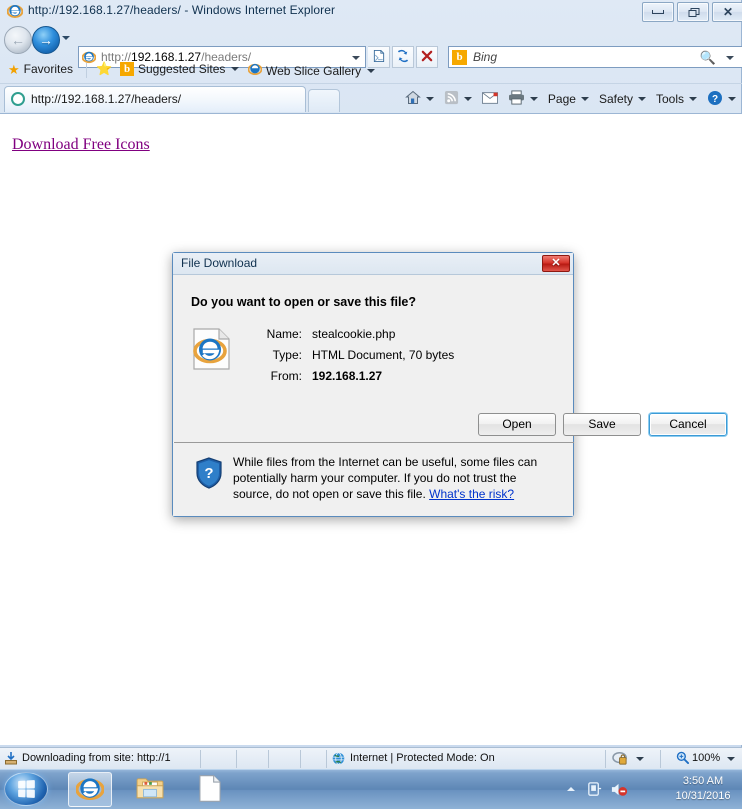 The image size is (742, 809). I want to click on suggested-sites-icon: b, so click(127, 69).